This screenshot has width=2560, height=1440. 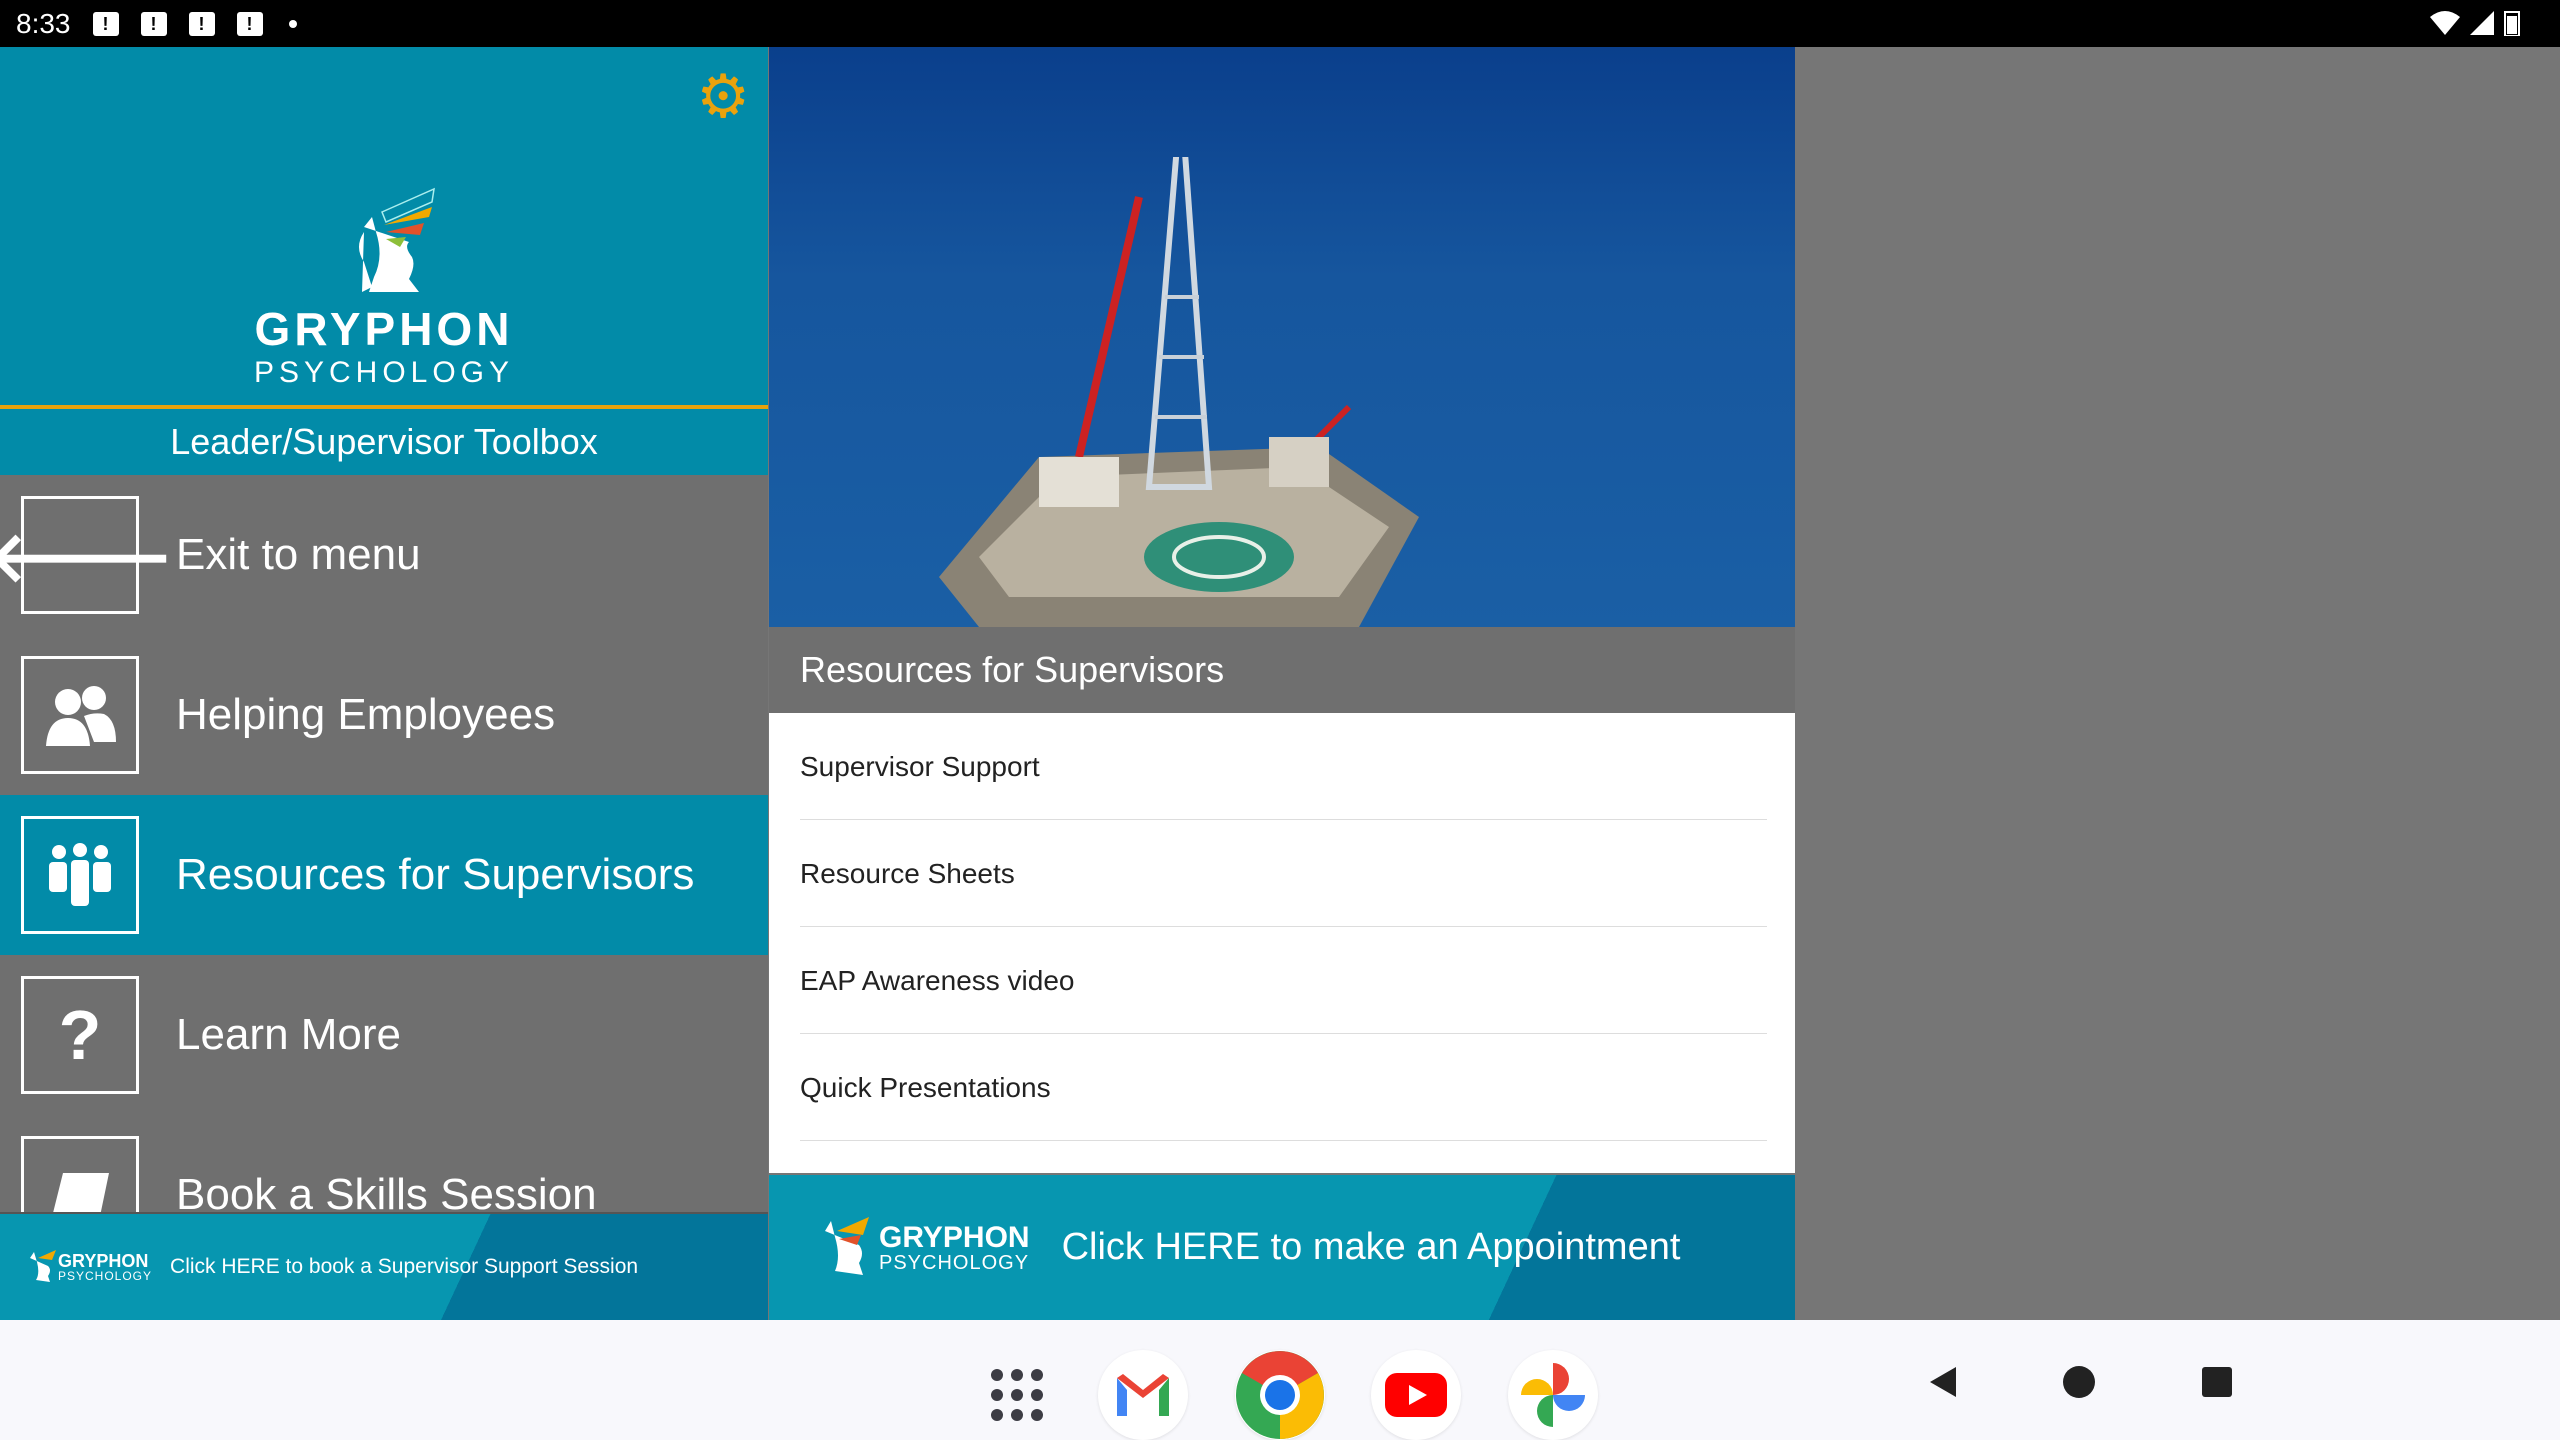 I want to click on status-bar: 8:33 ! ! ! !, so click(x=1280, y=23).